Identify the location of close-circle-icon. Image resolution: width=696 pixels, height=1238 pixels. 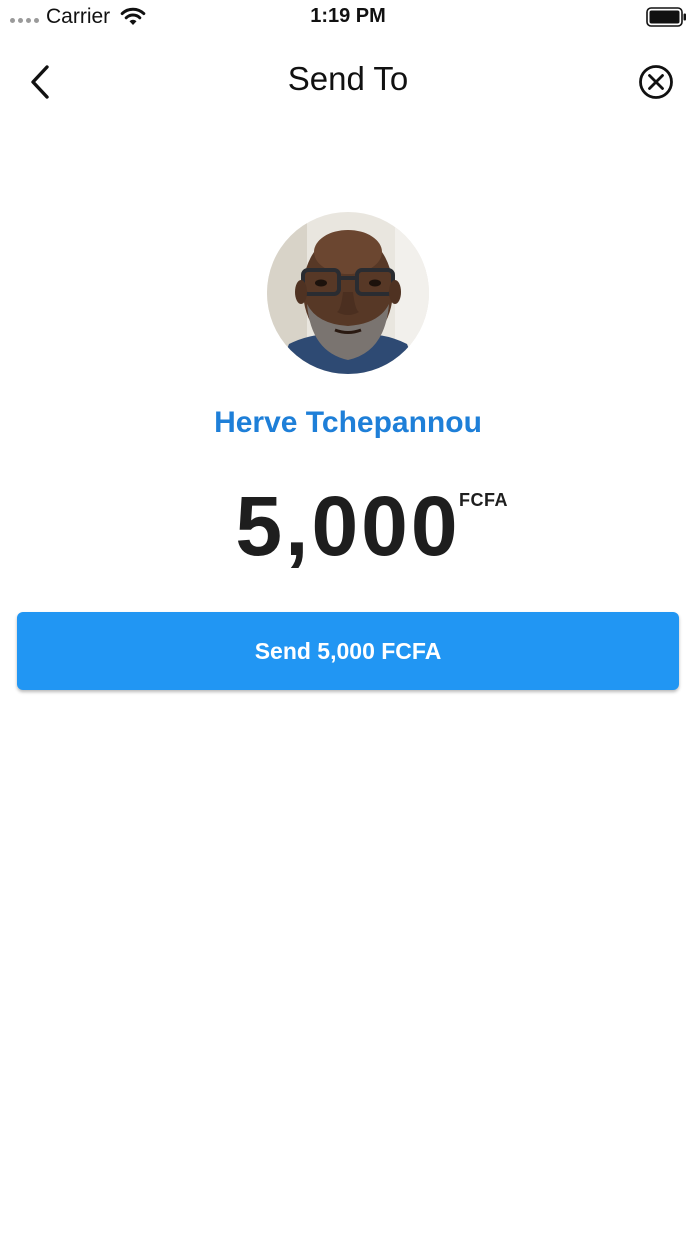
(656, 82).